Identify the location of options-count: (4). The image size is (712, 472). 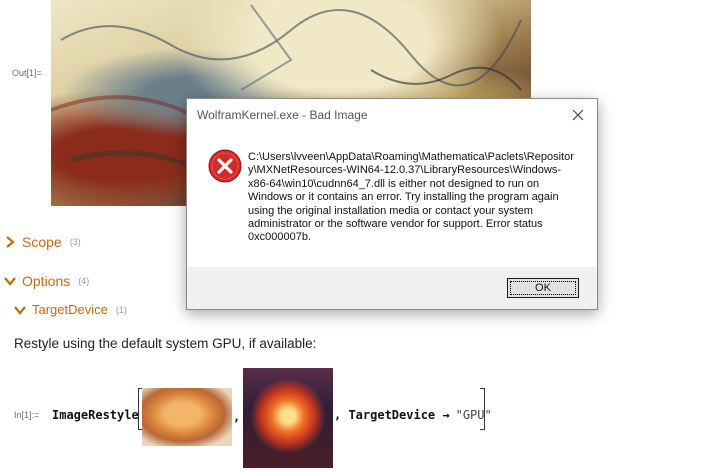
(84, 281).